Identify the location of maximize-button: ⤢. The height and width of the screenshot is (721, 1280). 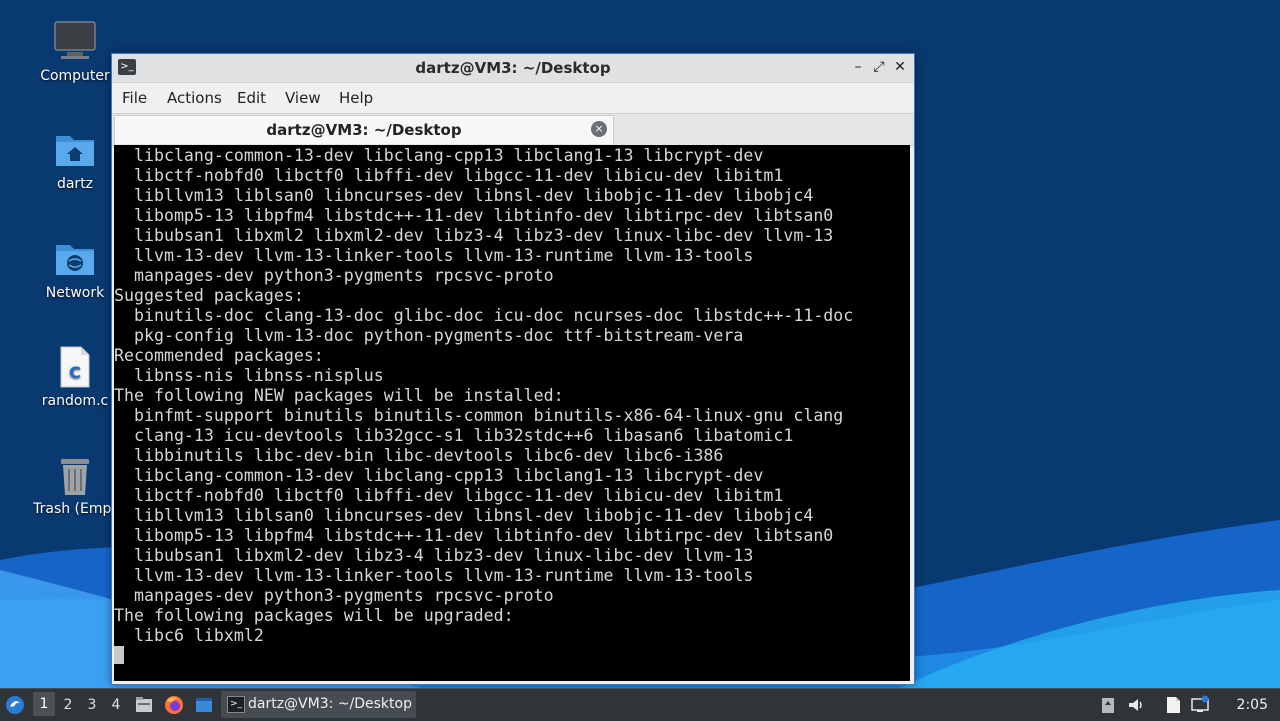
(879, 67).